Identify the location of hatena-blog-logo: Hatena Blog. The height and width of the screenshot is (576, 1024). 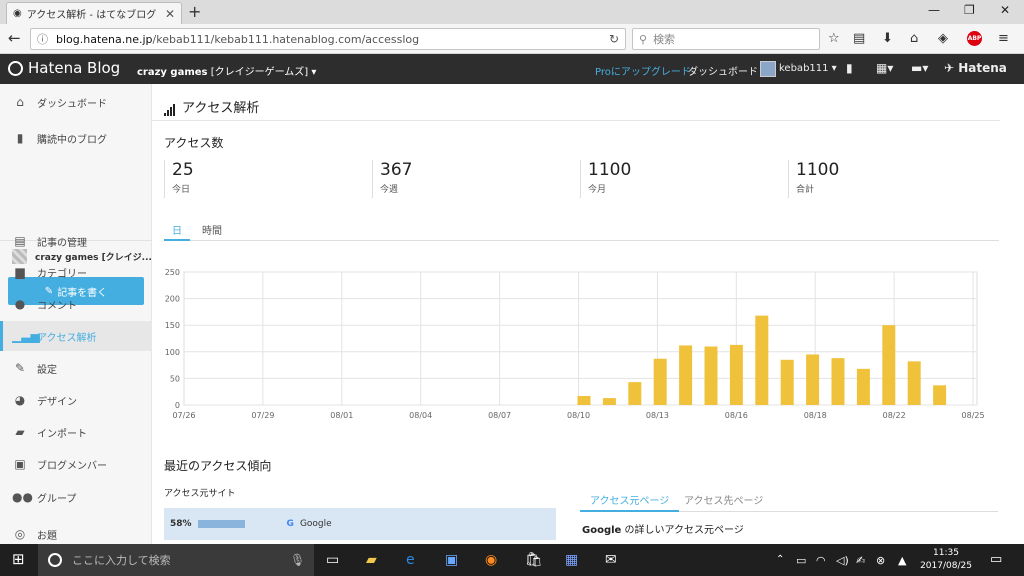
(64, 68).